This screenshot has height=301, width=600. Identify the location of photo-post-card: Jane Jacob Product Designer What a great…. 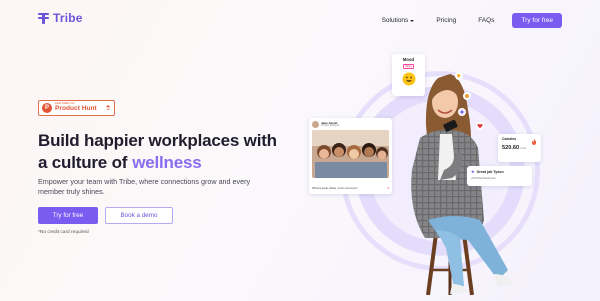
(350, 156).